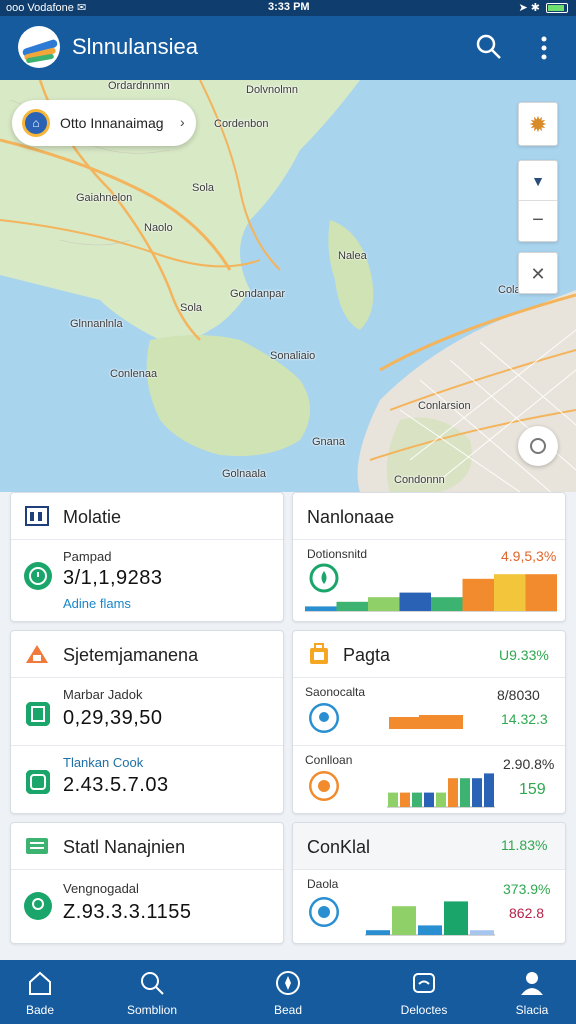  I want to click on metric-value: 862.8, so click(527, 913).